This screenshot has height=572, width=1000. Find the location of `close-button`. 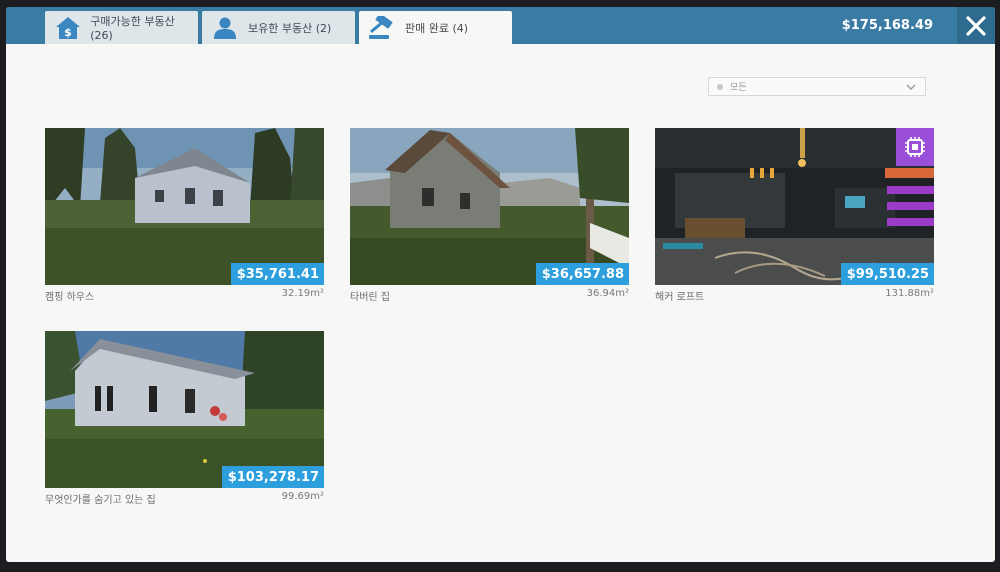

close-button is located at coordinates (976, 25).